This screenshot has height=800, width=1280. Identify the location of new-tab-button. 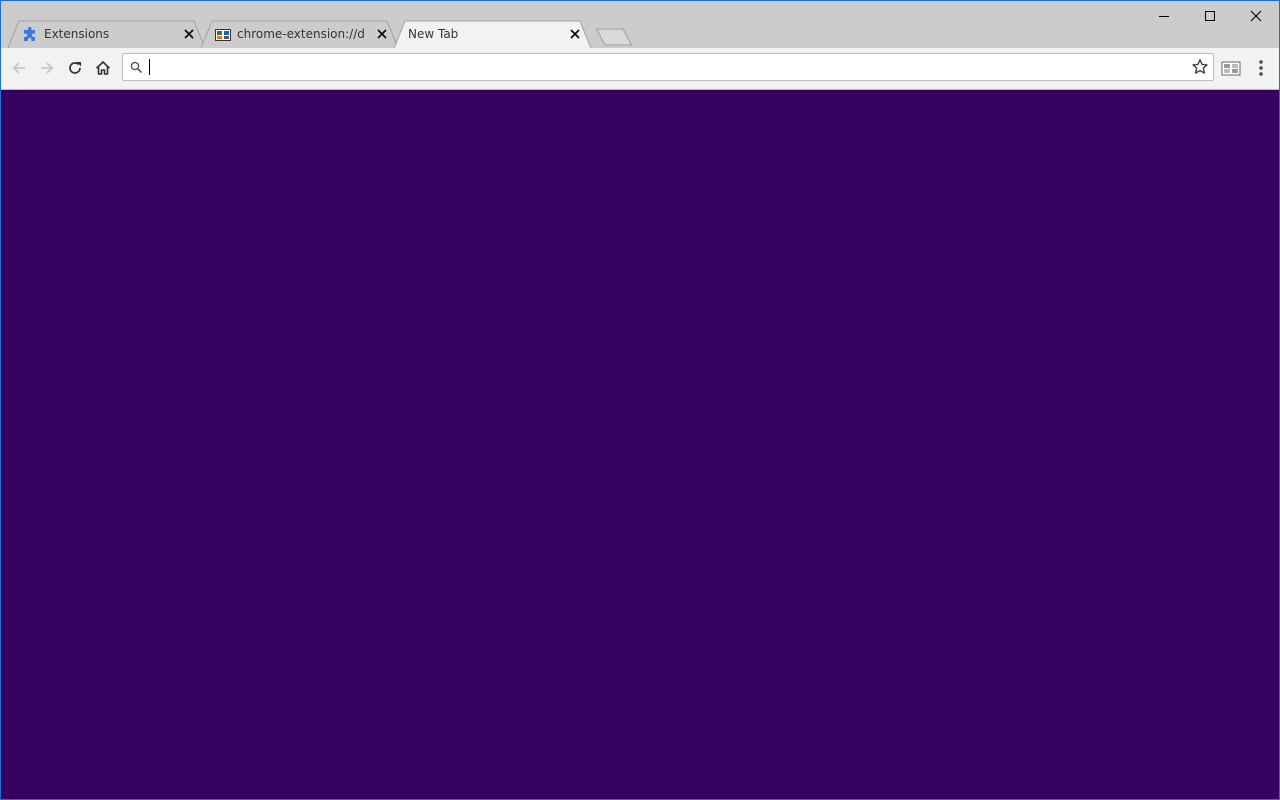
(614, 37).